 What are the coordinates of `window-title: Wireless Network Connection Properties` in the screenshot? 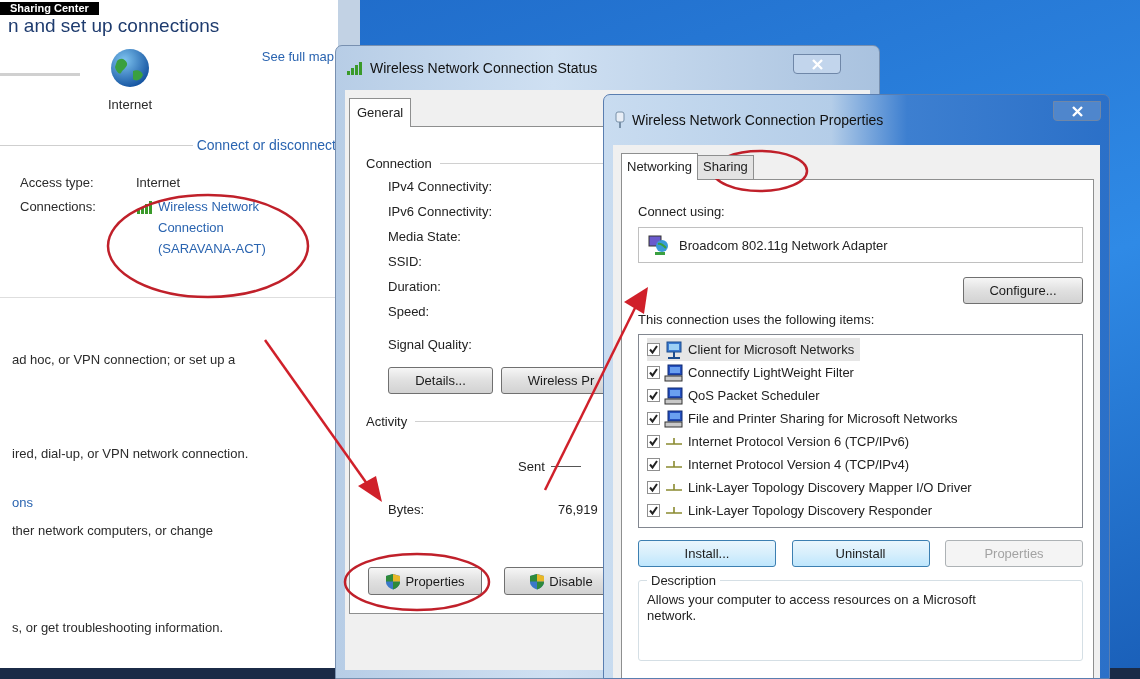 It's located at (758, 120).